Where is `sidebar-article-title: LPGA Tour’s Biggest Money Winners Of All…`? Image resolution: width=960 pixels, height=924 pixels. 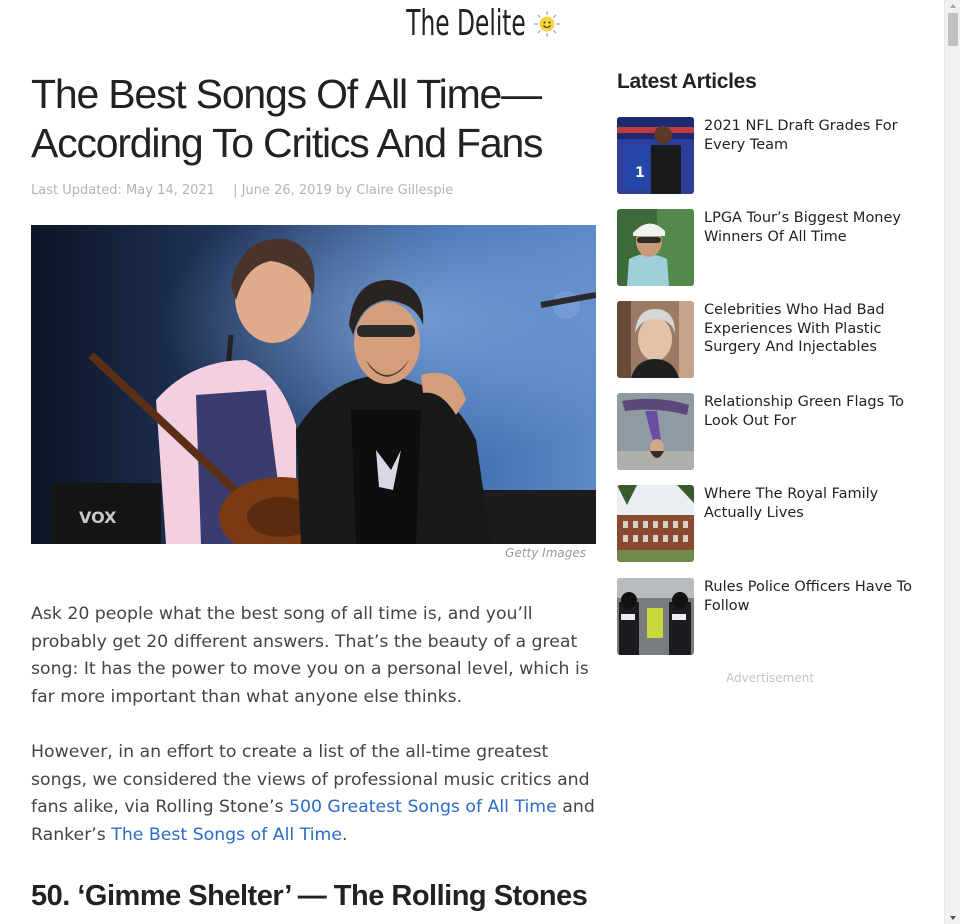
sidebar-article-title: LPGA Tour’s Biggest Money Winners Of All… is located at coordinates (814, 227).